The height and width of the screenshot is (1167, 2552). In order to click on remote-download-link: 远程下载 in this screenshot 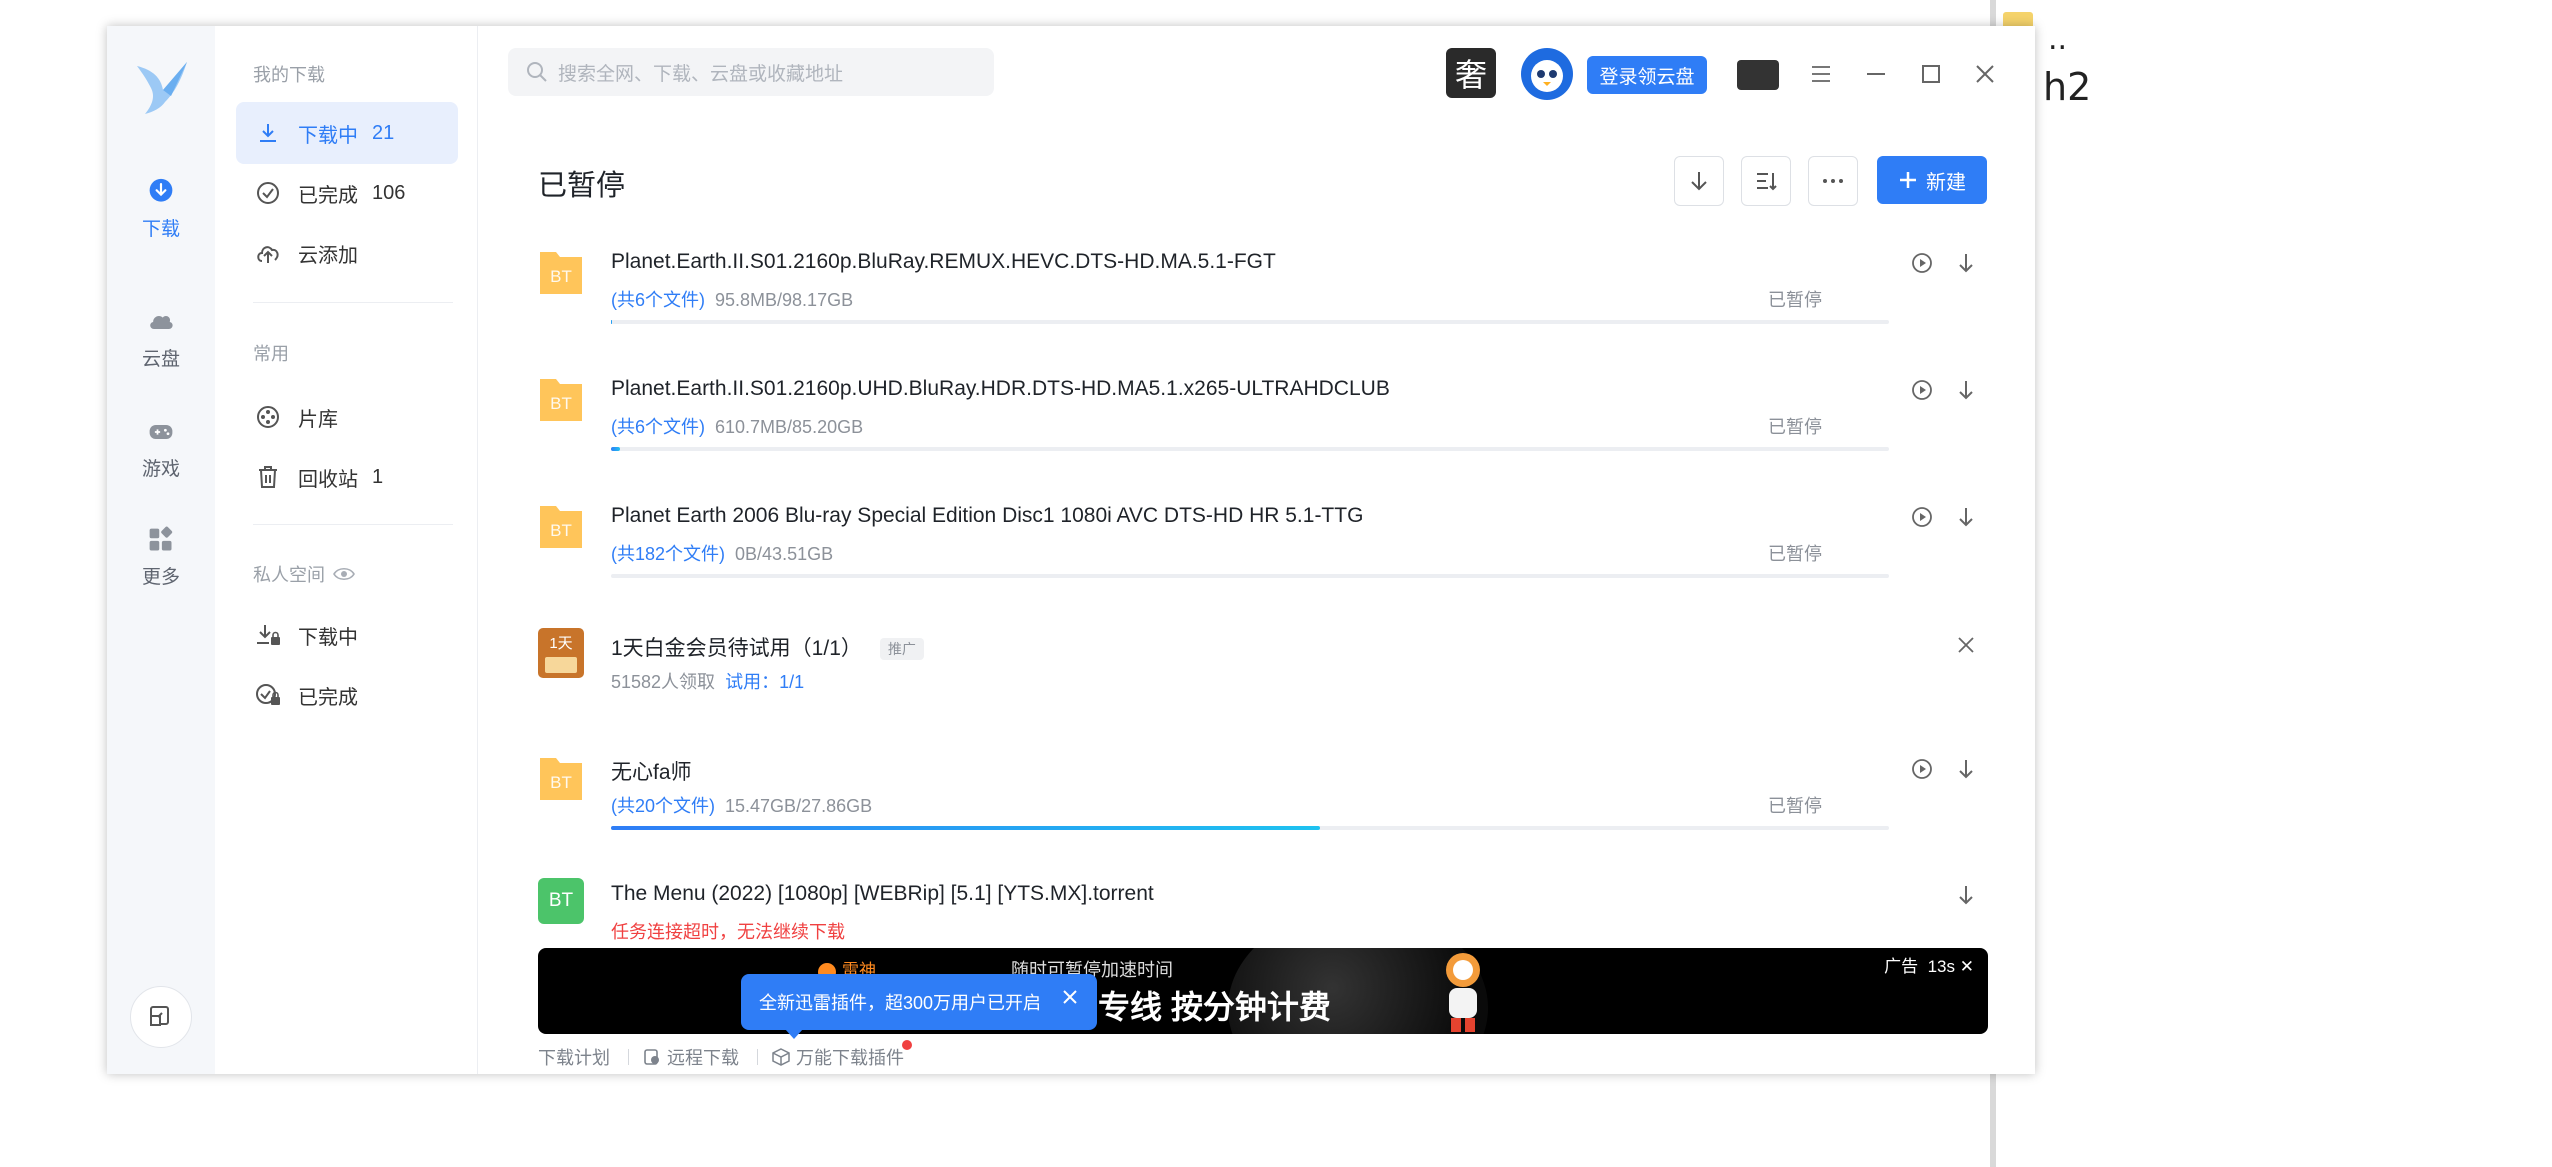, I will do `click(691, 1057)`.